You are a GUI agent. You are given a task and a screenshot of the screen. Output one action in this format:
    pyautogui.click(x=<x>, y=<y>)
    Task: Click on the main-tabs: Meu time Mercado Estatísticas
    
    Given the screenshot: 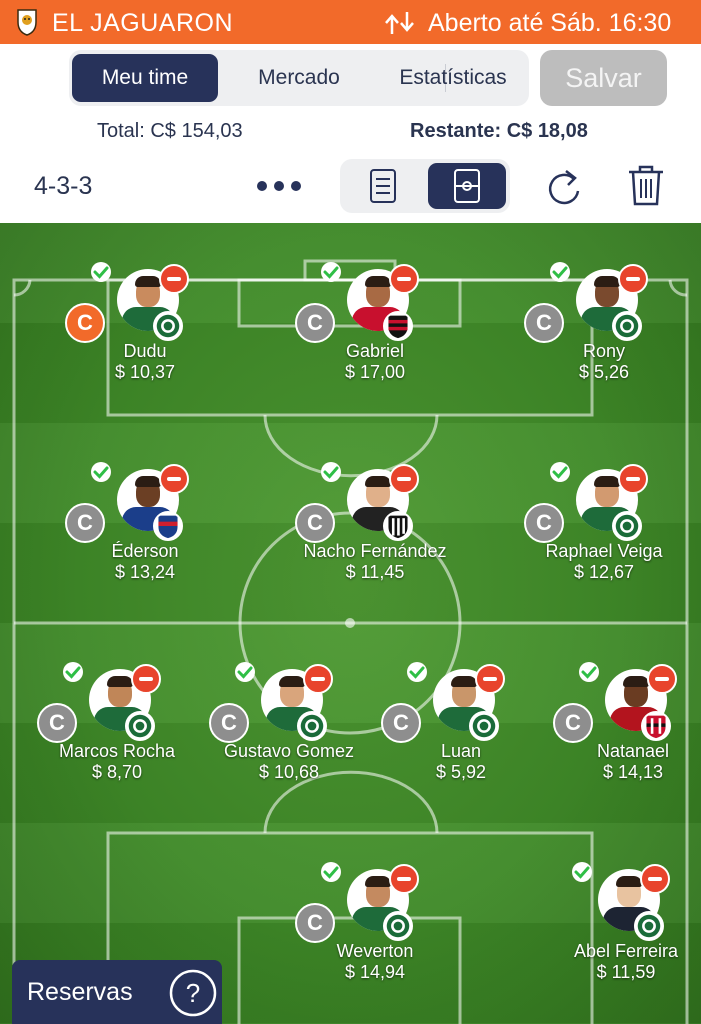 What is the action you would take?
    pyautogui.click(x=299, y=78)
    